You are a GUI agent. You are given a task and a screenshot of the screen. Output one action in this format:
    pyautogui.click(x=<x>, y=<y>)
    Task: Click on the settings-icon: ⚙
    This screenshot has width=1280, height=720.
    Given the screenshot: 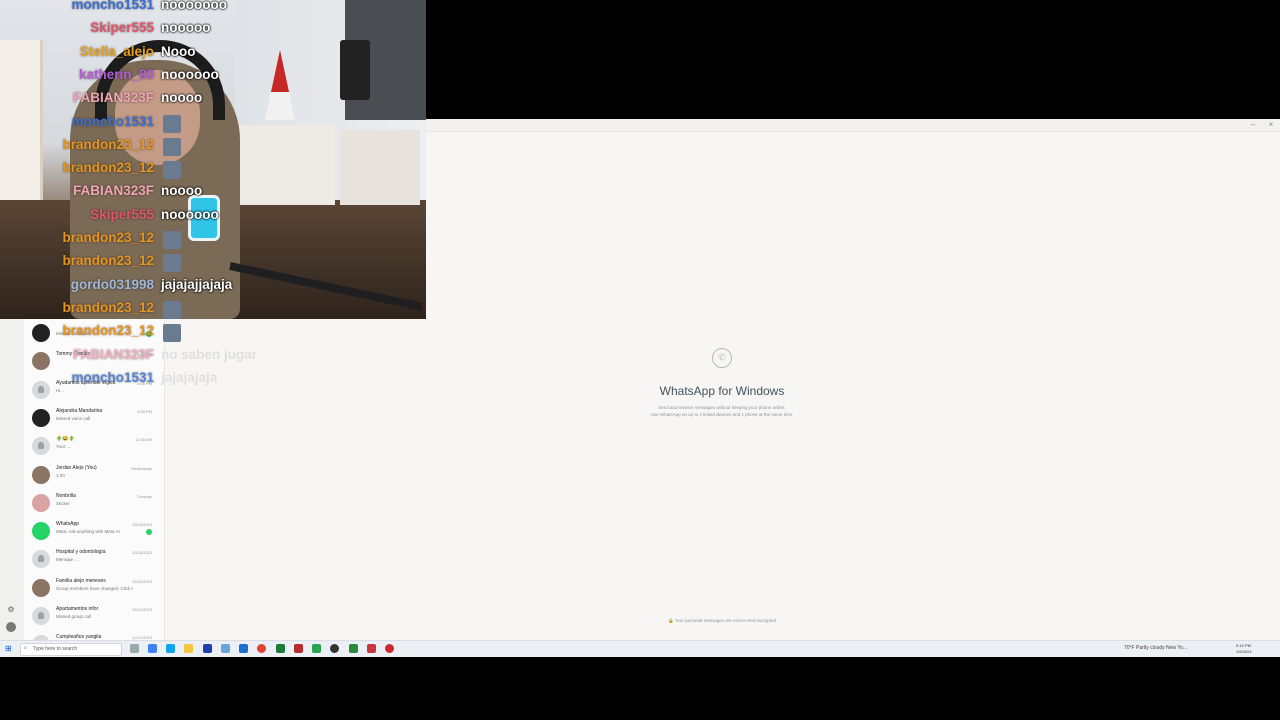 What is the action you would take?
    pyautogui.click(x=11, y=610)
    